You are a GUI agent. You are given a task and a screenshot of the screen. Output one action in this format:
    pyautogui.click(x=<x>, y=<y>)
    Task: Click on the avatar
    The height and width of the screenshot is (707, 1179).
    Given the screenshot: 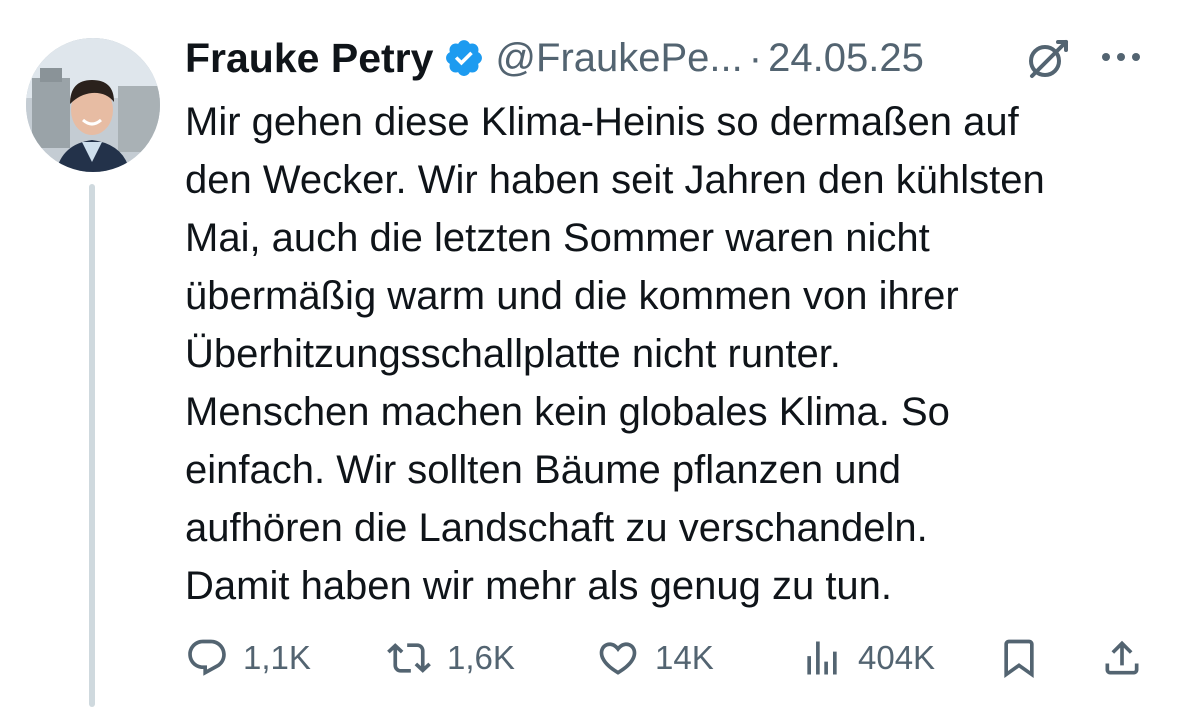 What is the action you would take?
    pyautogui.click(x=93, y=105)
    